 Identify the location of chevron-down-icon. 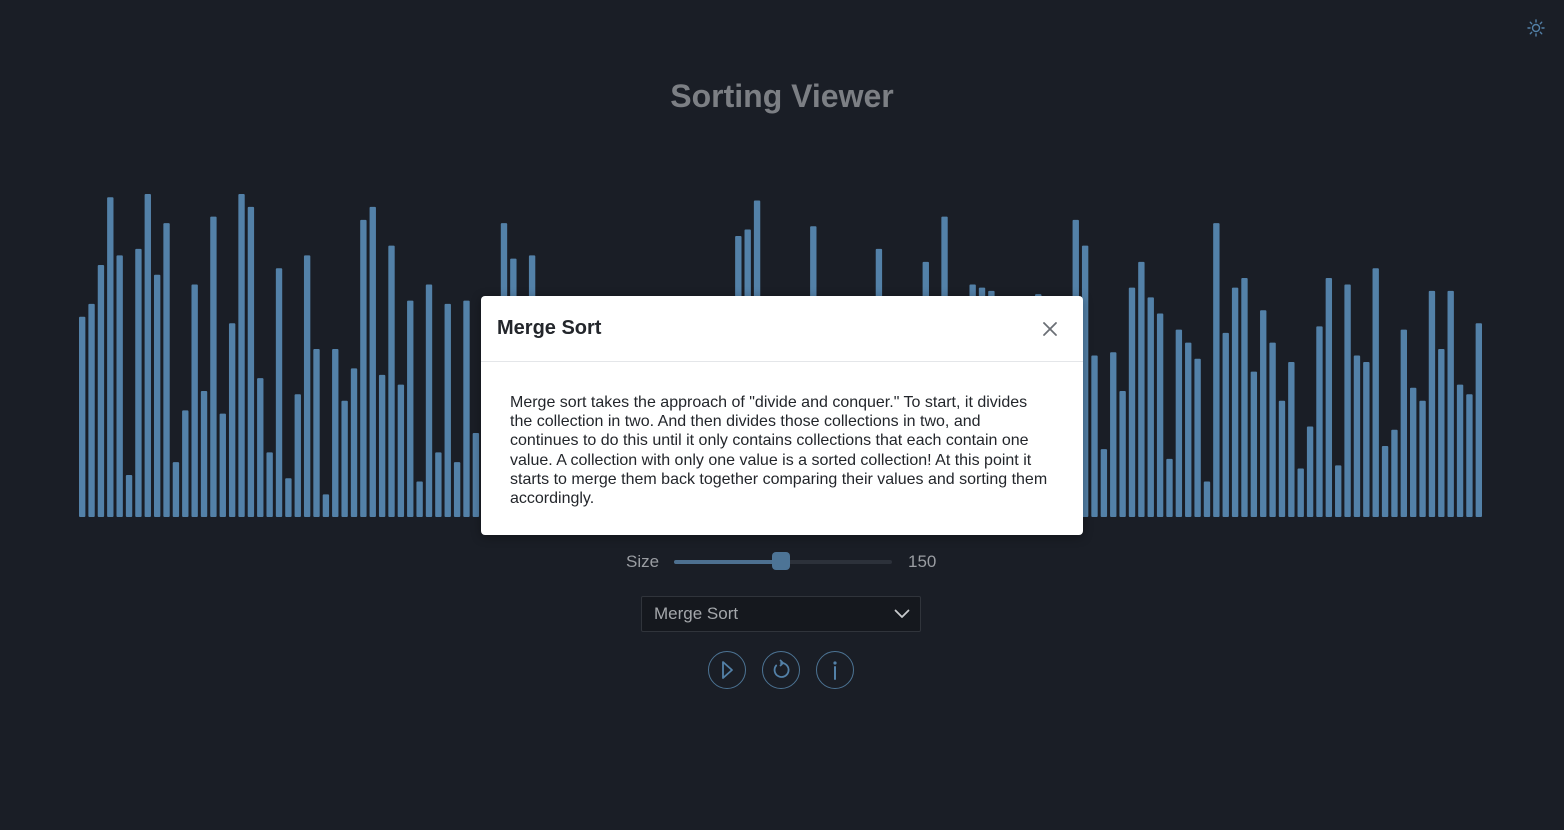
(902, 613).